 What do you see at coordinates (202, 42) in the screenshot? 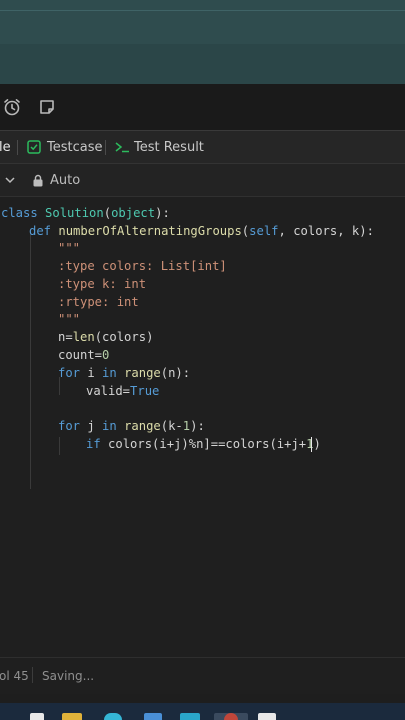
I see `background-window` at bounding box center [202, 42].